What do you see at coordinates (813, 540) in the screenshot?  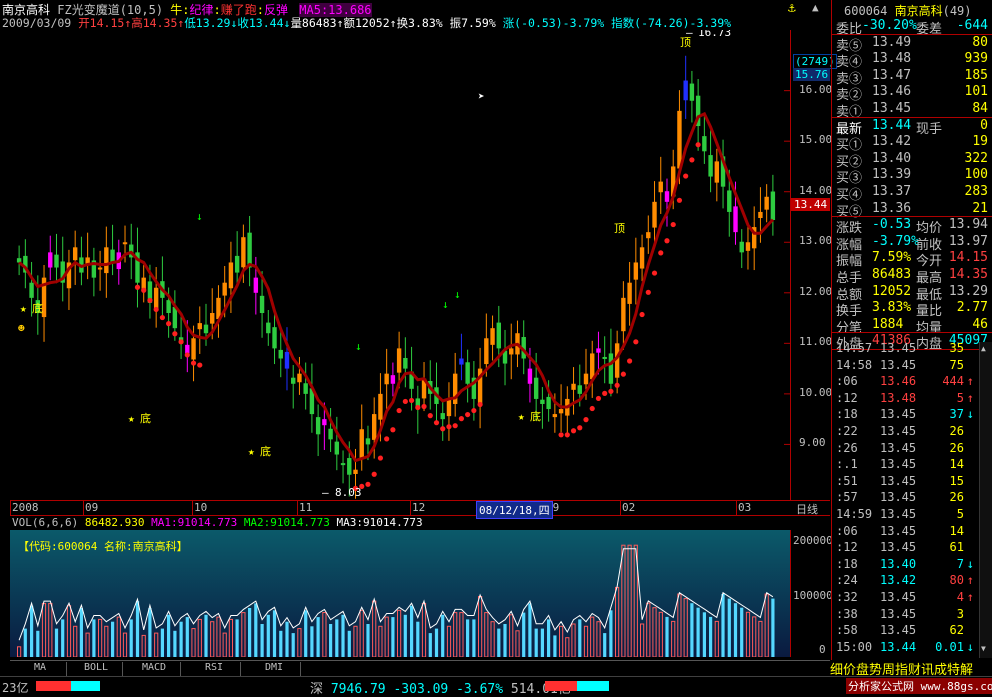 I see `vol-tick-200k: 200000` at bounding box center [813, 540].